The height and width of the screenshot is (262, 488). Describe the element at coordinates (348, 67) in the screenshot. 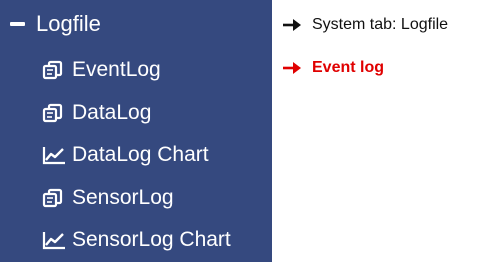

I see `annotation-text: Event log` at that location.